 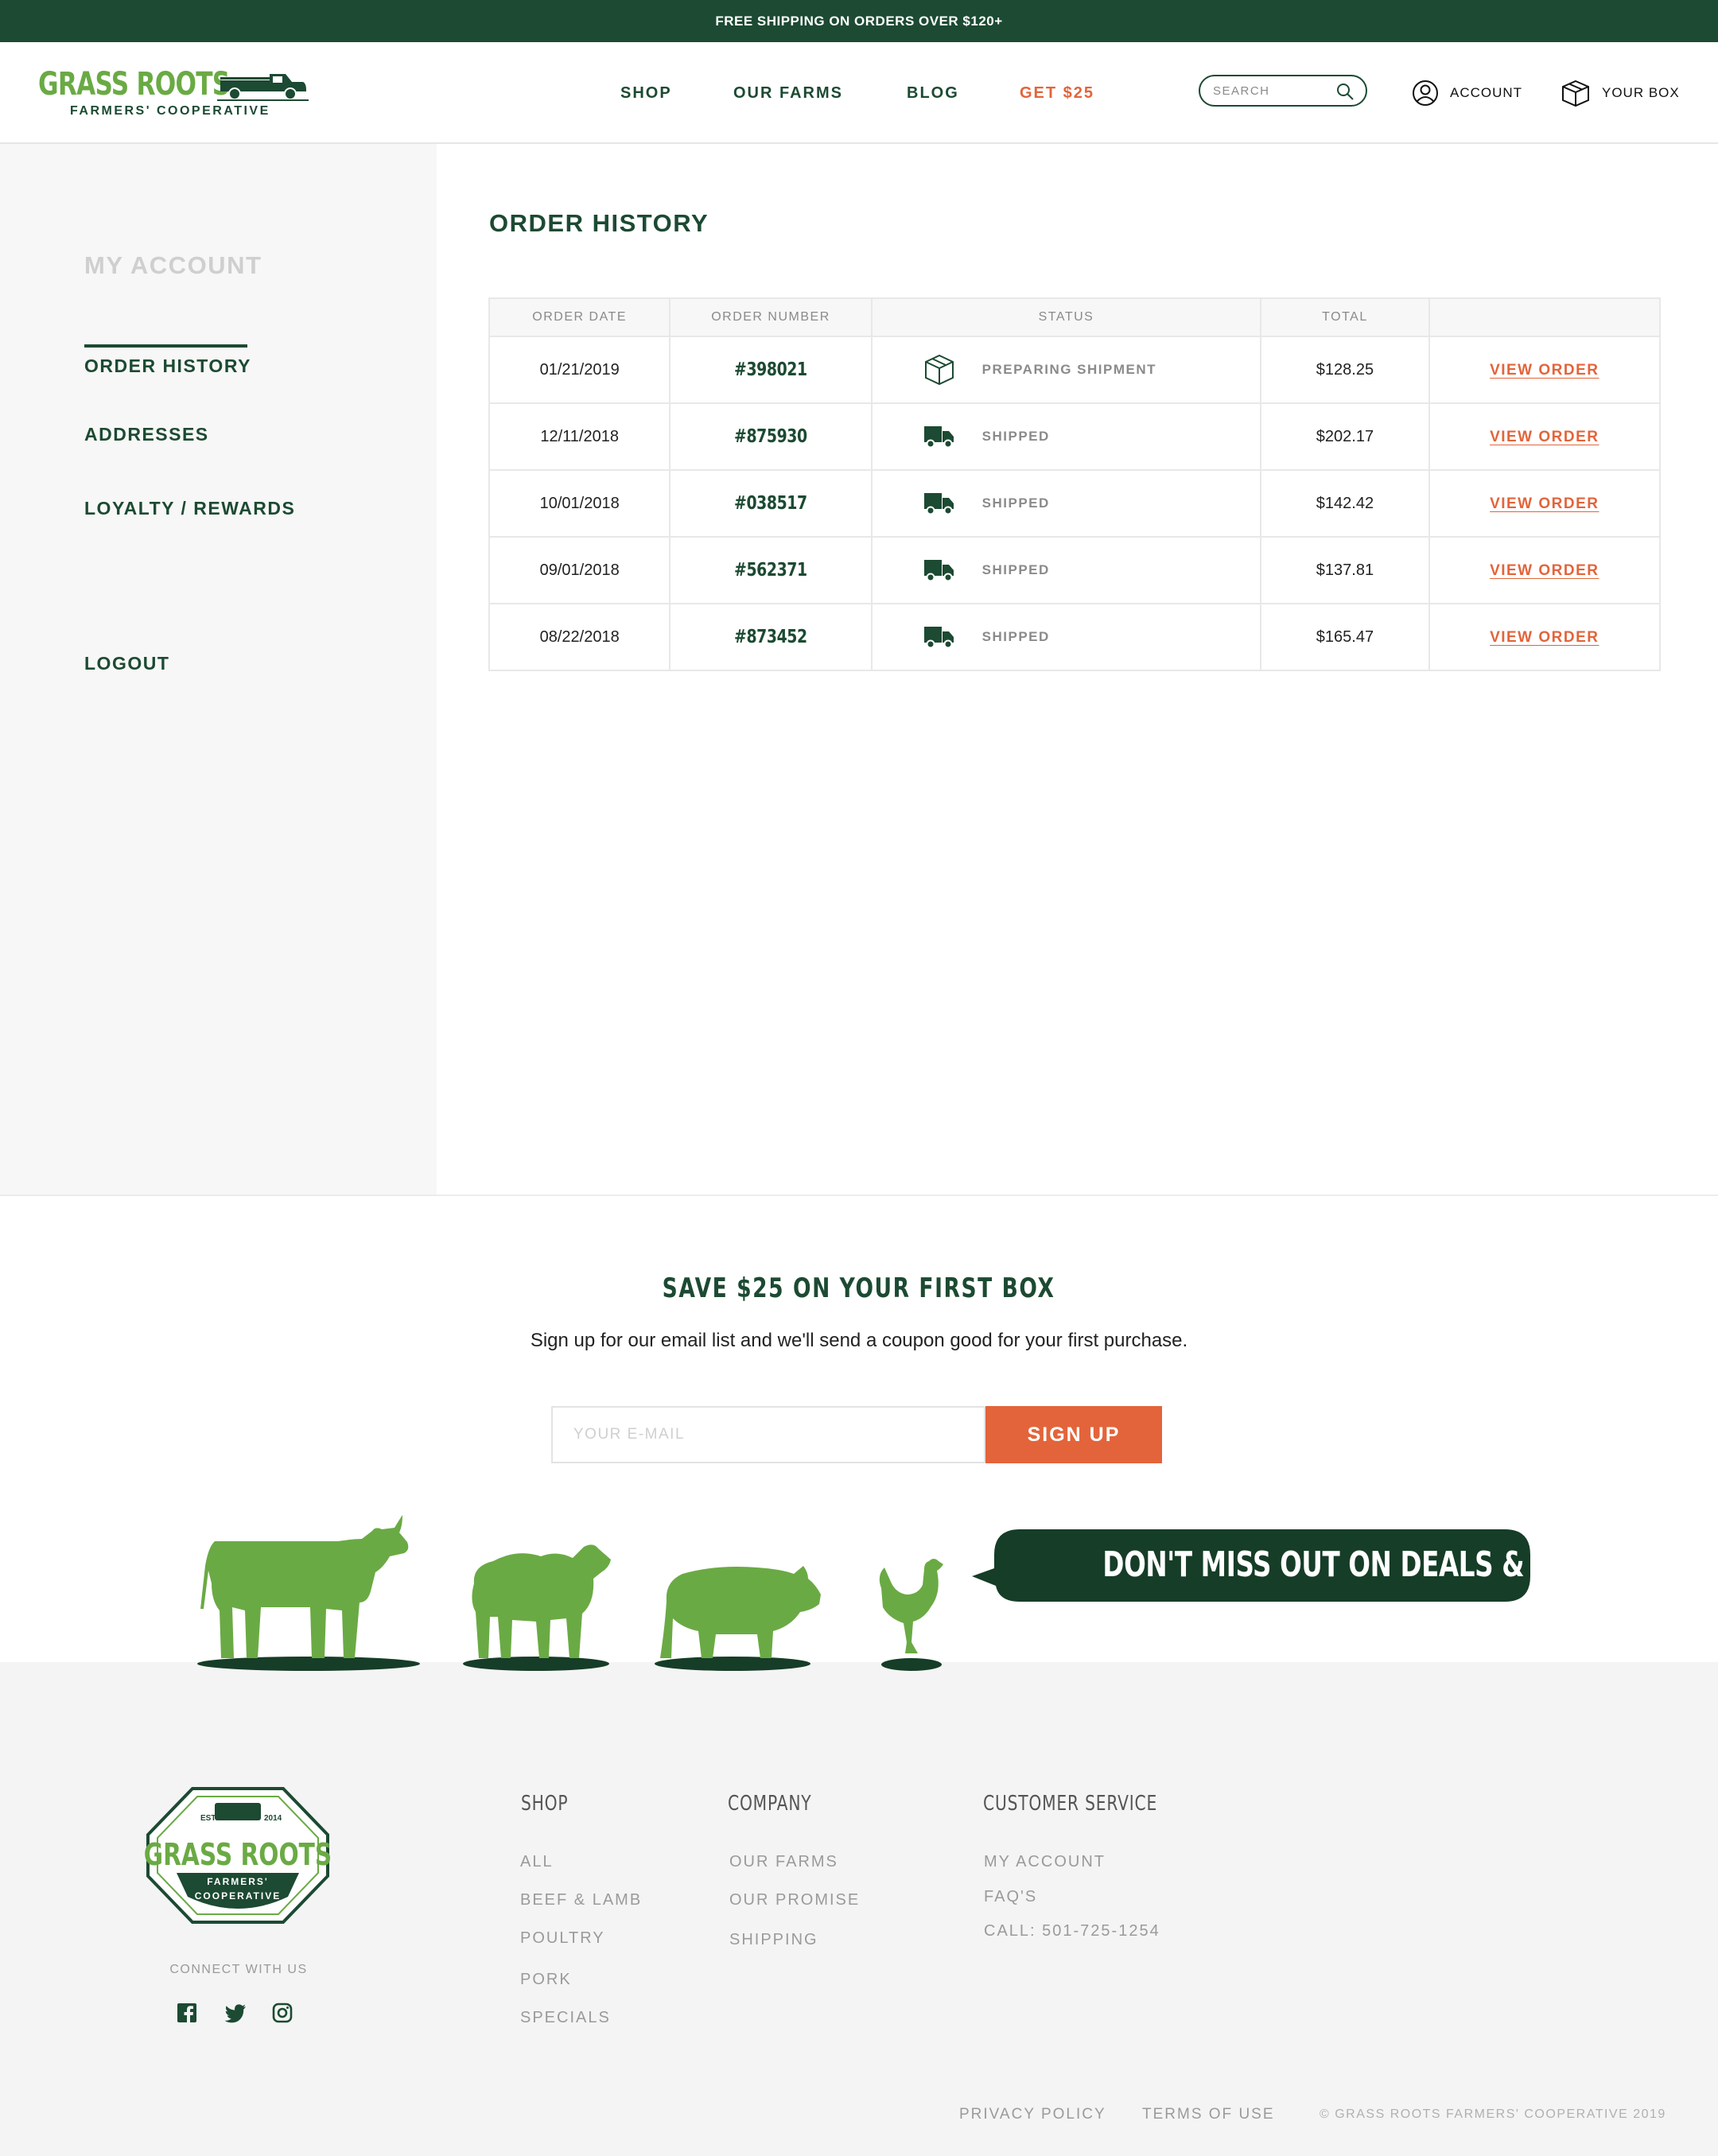 I want to click on search-icon, so click(x=1345, y=91).